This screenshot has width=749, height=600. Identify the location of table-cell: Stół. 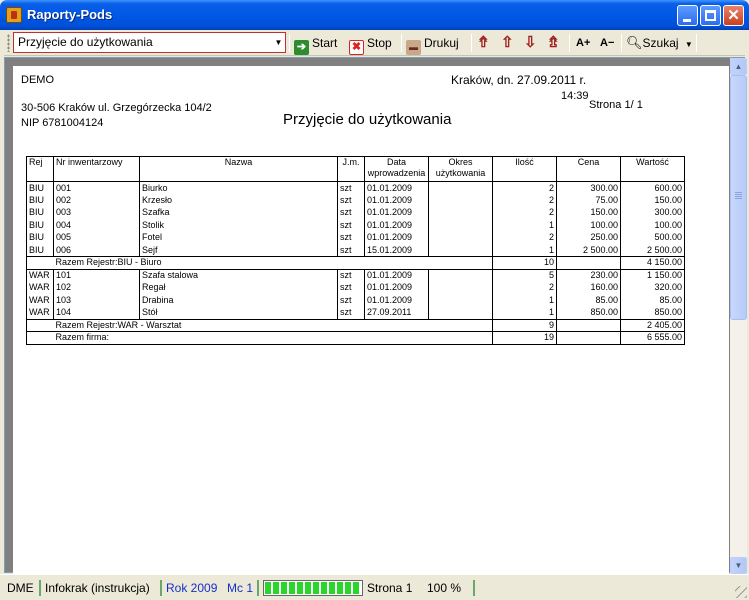
(238, 313).